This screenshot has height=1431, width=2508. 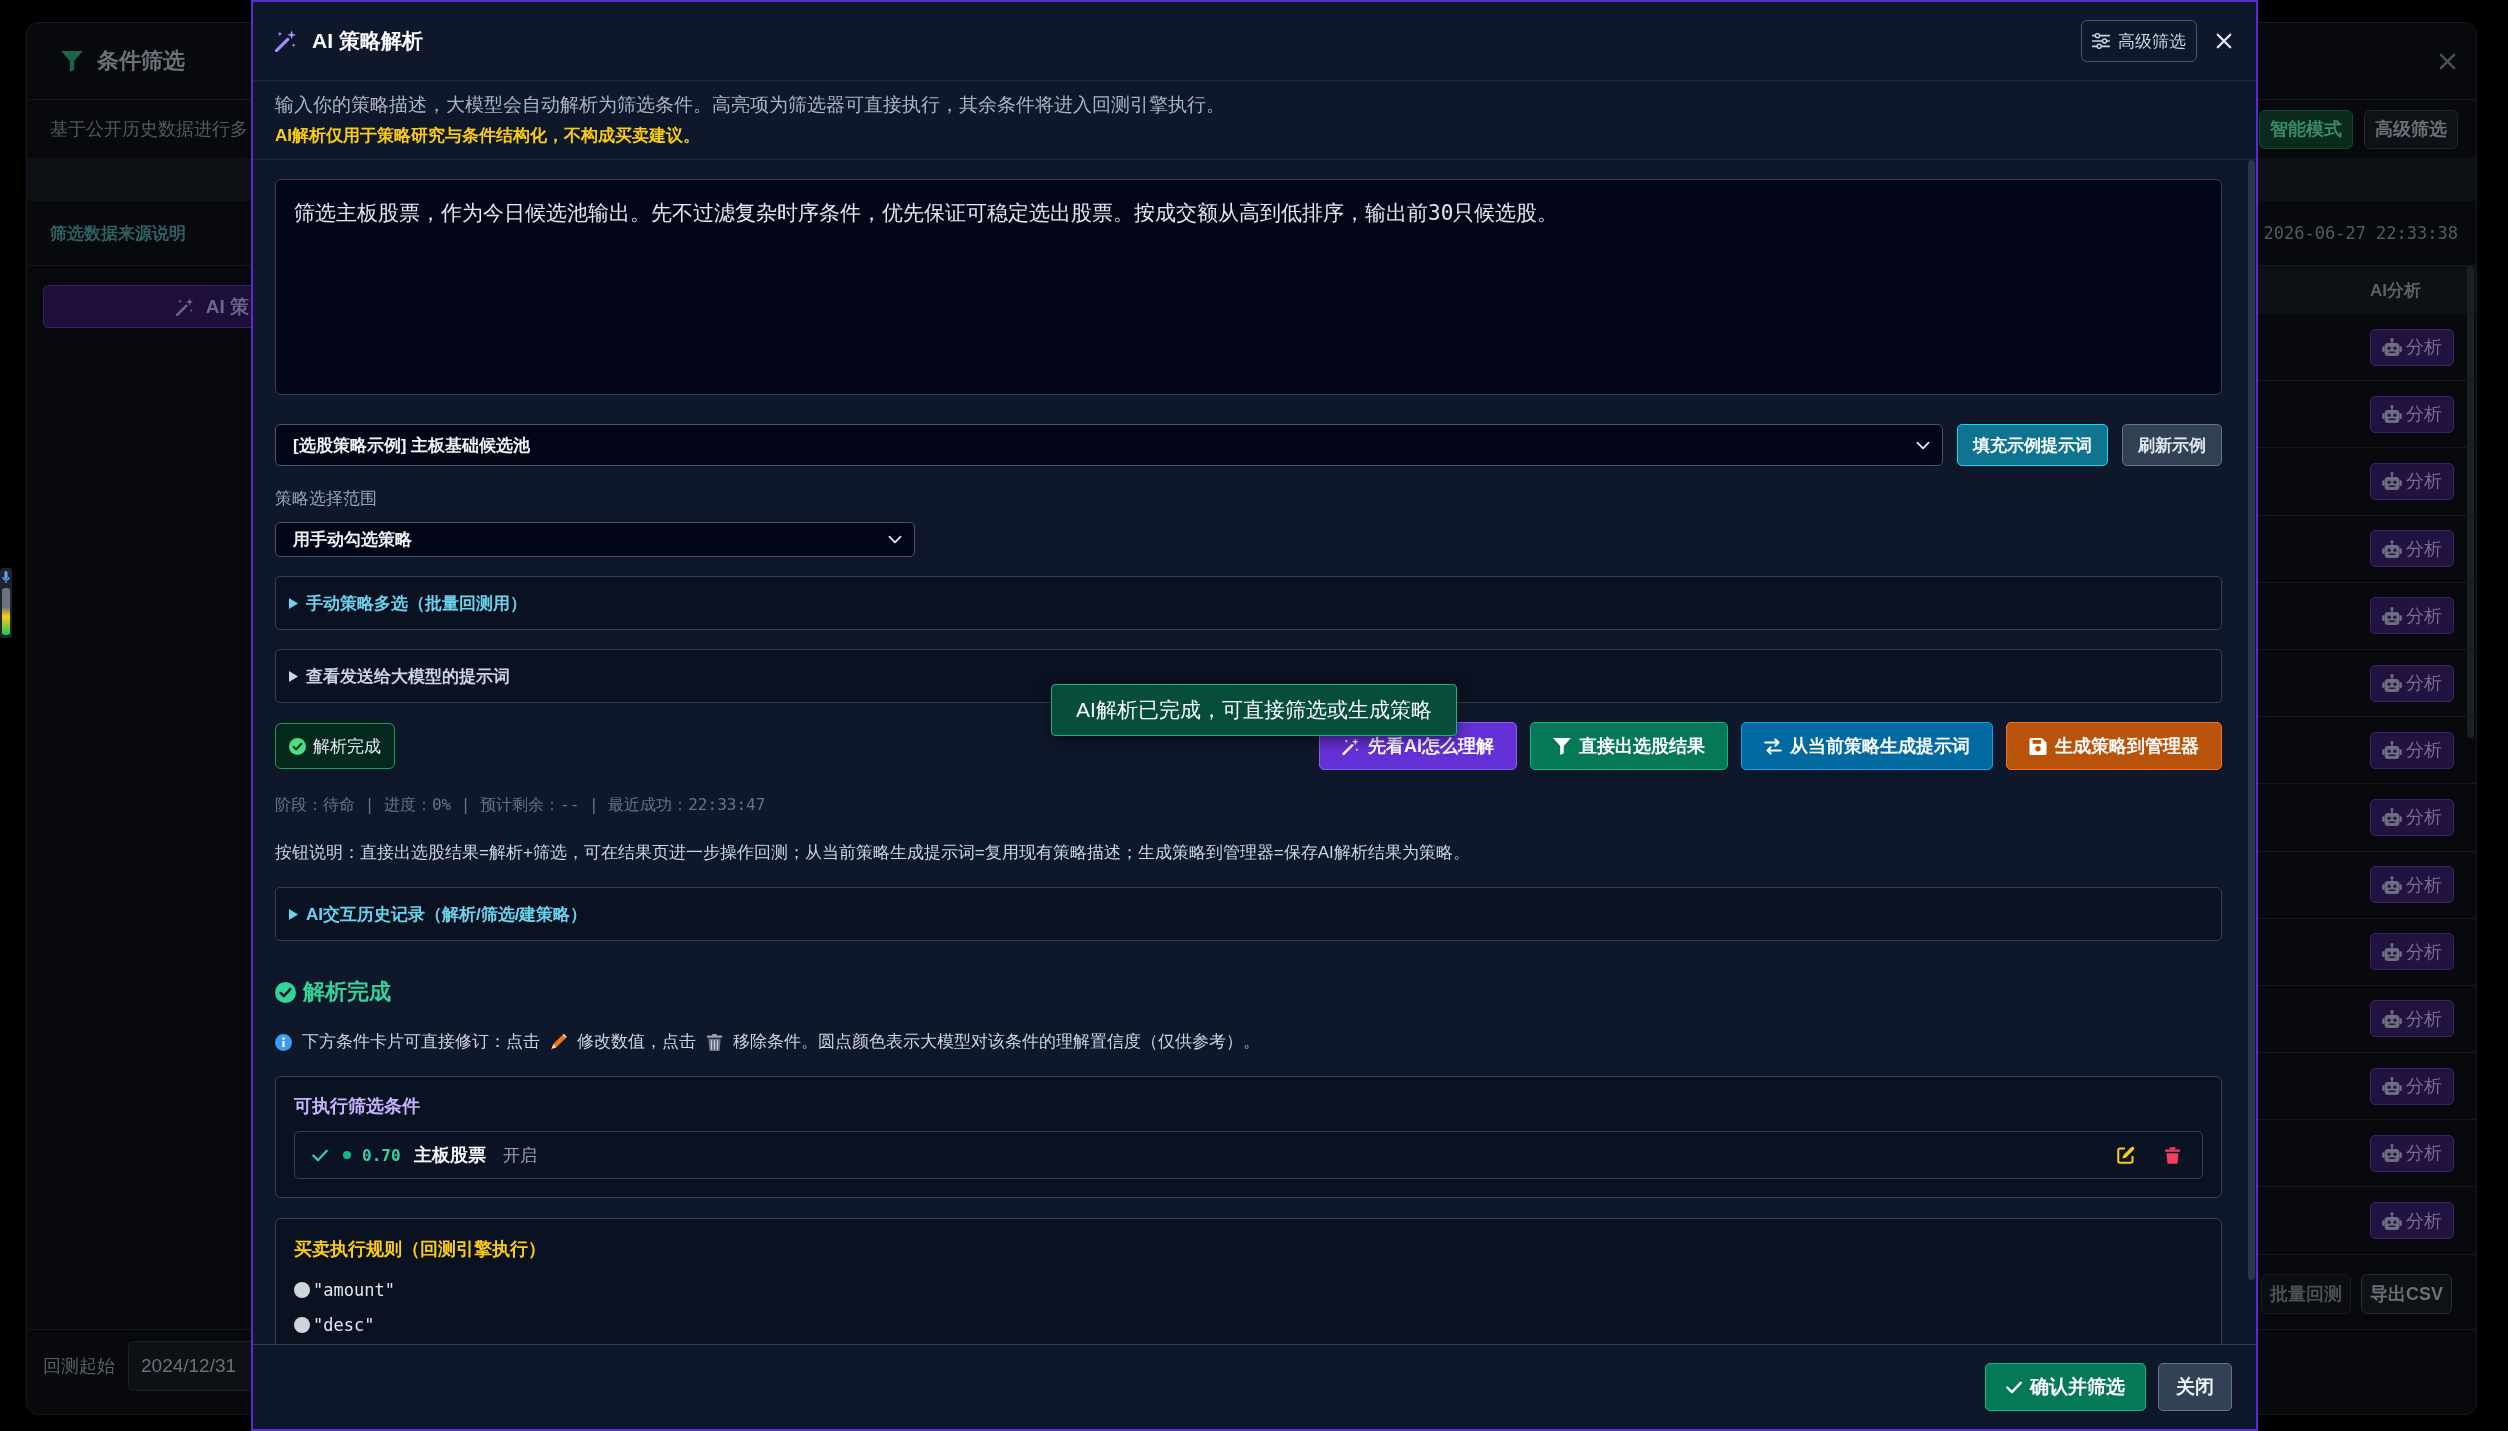 What do you see at coordinates (447, 914) in the screenshot?
I see `panel-label: AI交互历史记录（解析/筛选/建策略）` at bounding box center [447, 914].